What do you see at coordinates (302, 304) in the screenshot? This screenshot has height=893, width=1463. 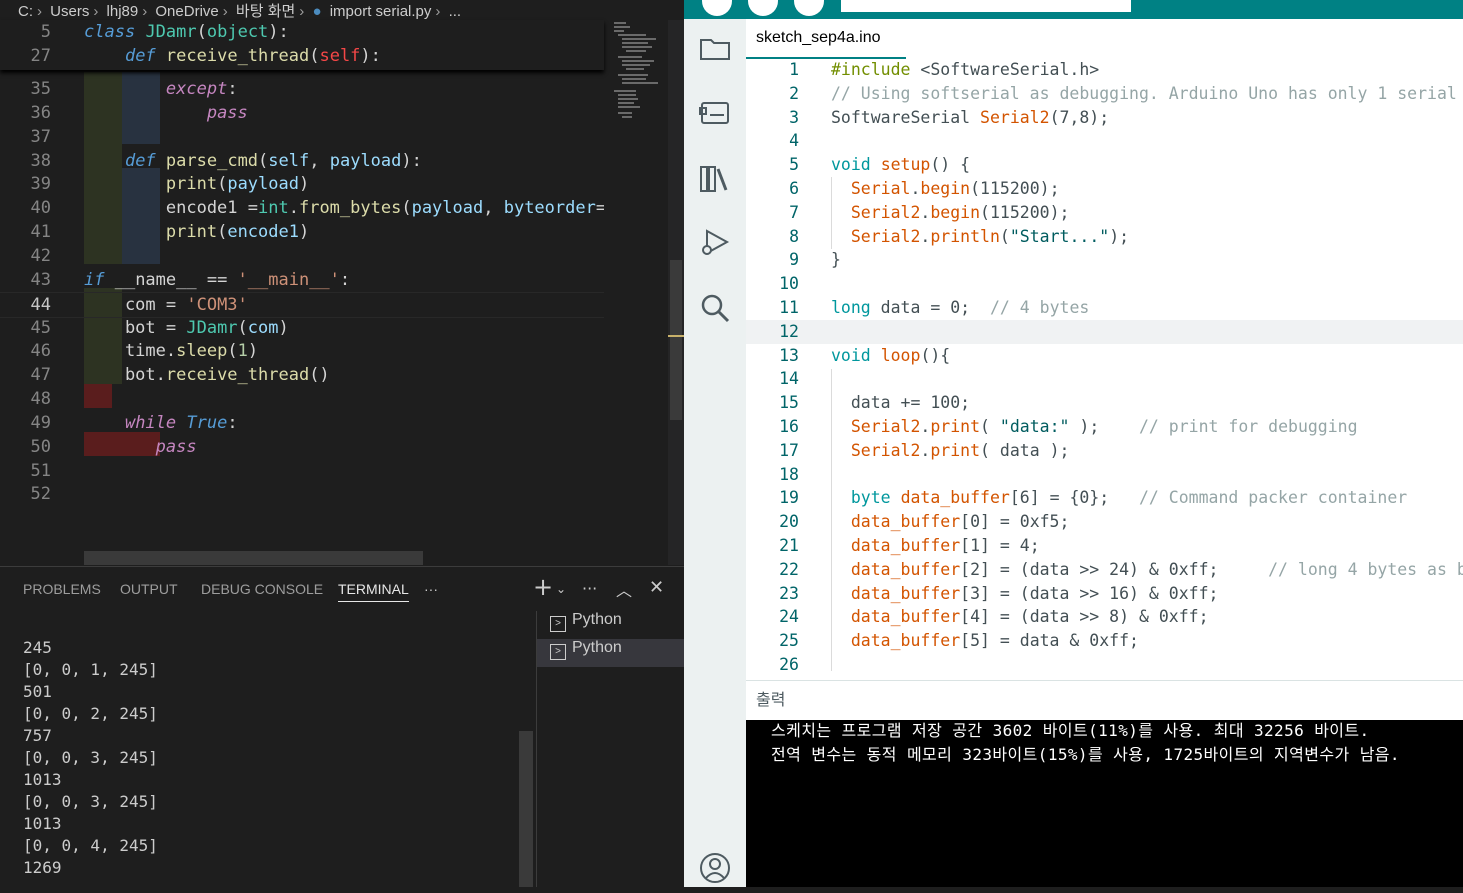 I see `code-line: 44 com = 'COM3'` at bounding box center [302, 304].